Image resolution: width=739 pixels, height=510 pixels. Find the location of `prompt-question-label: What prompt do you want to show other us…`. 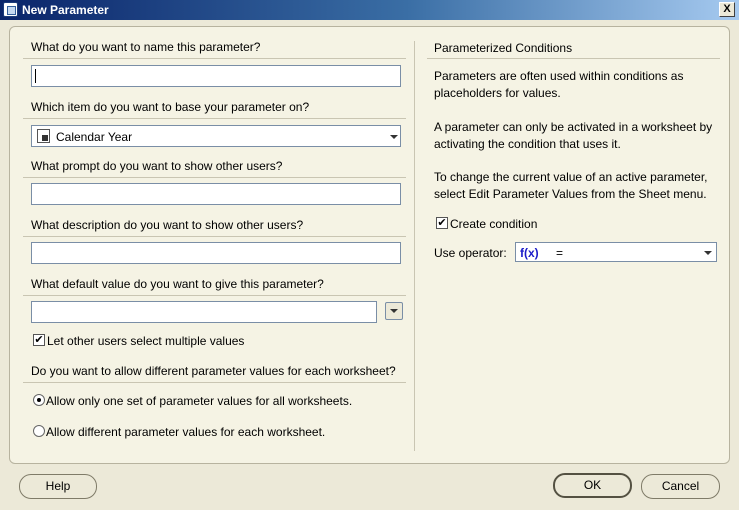

prompt-question-label: What prompt do you want to show other us… is located at coordinates (157, 166).